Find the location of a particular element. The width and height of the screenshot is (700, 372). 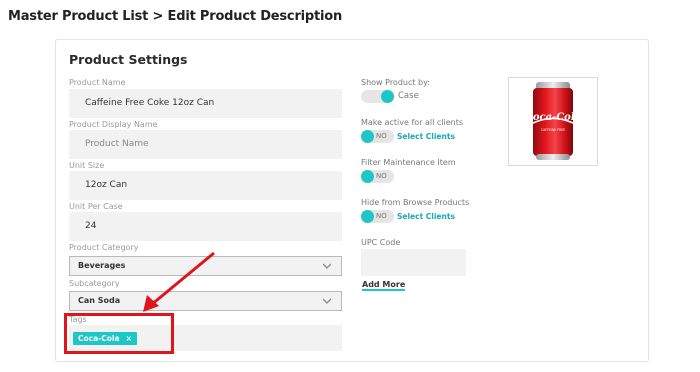

hide-browse-label: Hide from Browse Products is located at coordinates (415, 202).